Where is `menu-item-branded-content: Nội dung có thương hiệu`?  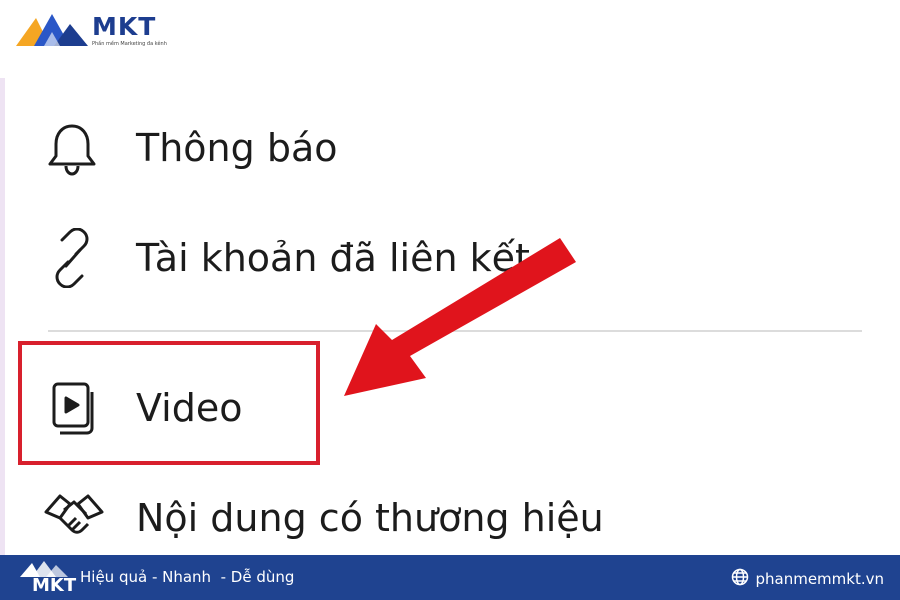 menu-item-branded-content: Nội dung có thương hiệu is located at coordinates (452, 518).